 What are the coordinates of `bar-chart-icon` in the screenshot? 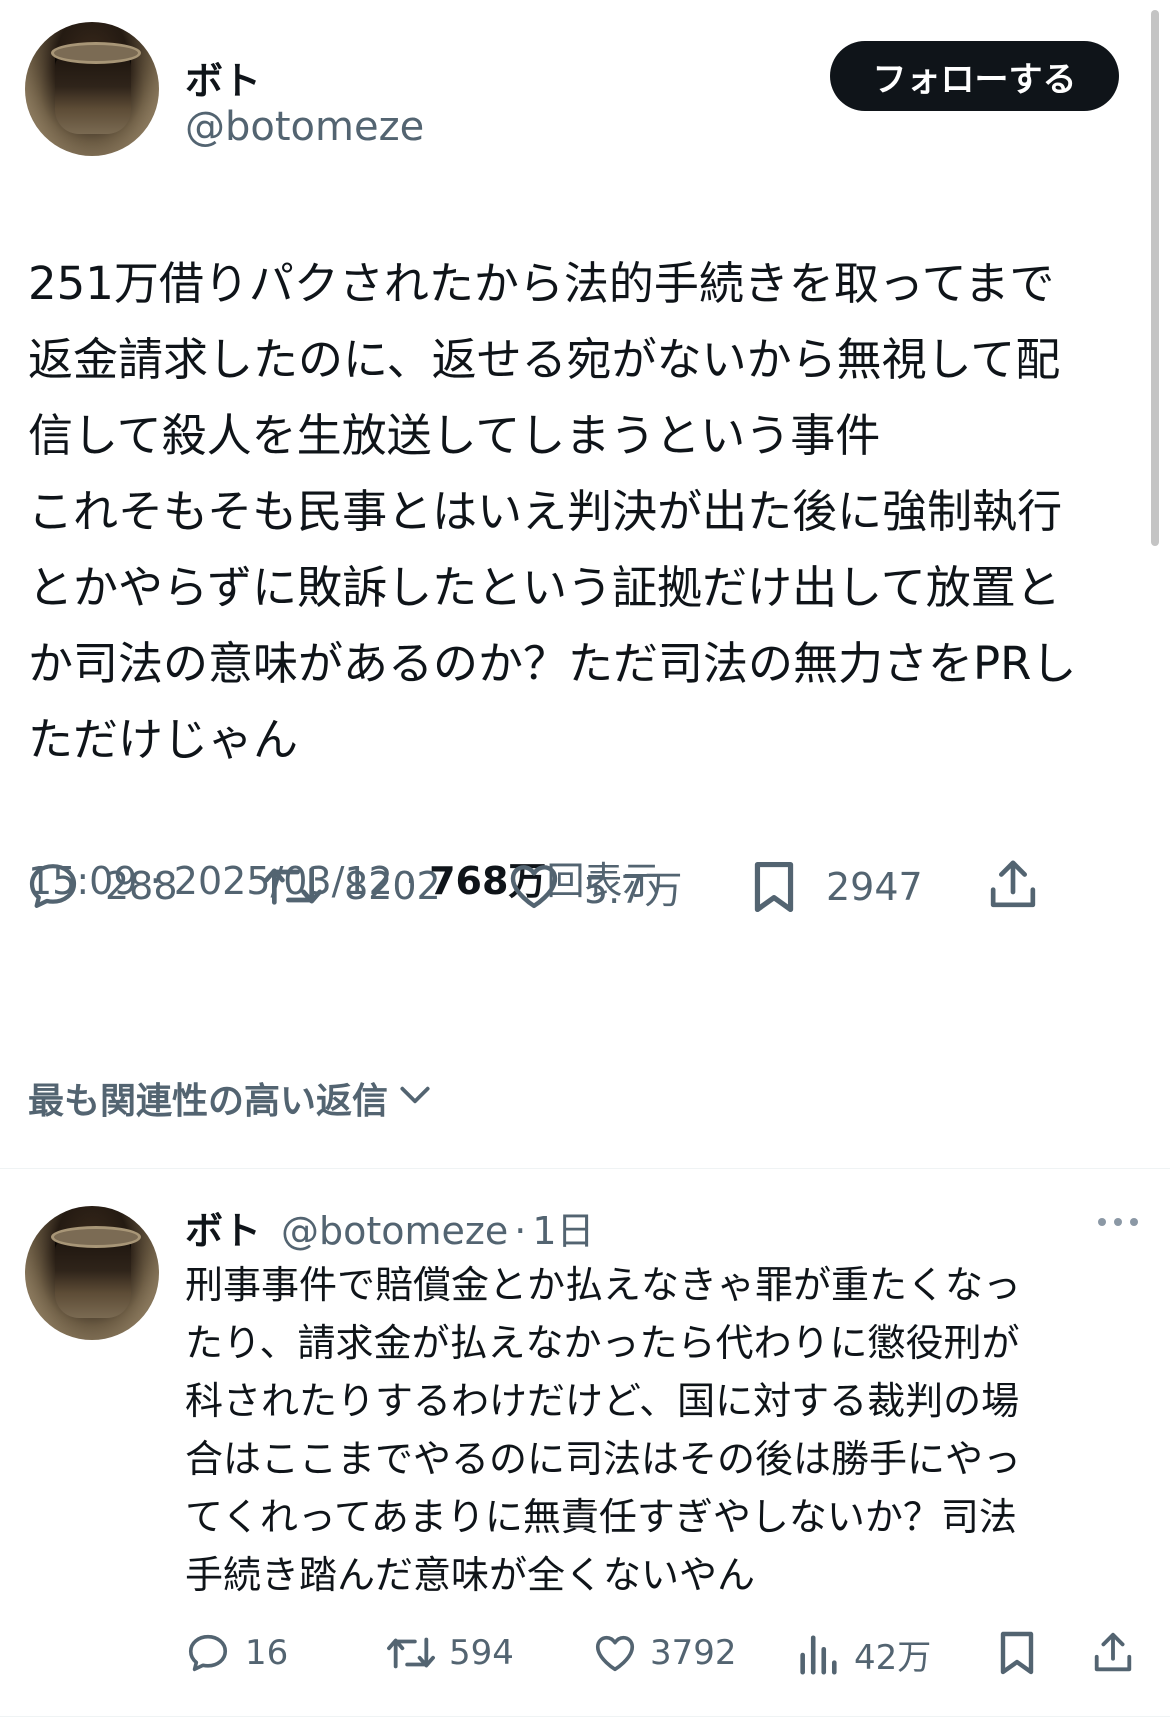 It's located at (818, 1655).